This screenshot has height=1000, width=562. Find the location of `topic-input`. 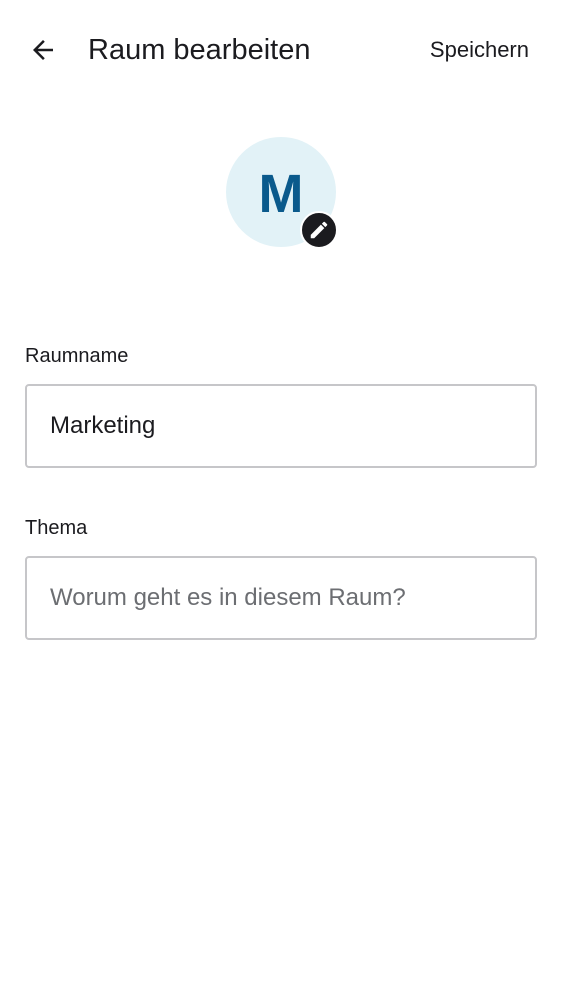

topic-input is located at coordinates (281, 598).